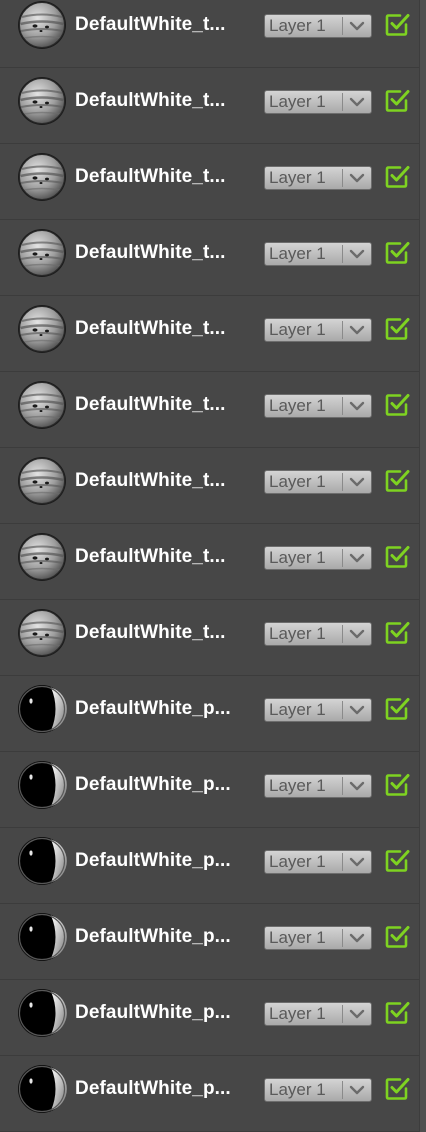 This screenshot has width=426, height=1132. Describe the element at coordinates (422, 566) in the screenshot. I see `scrollbar-track` at that location.